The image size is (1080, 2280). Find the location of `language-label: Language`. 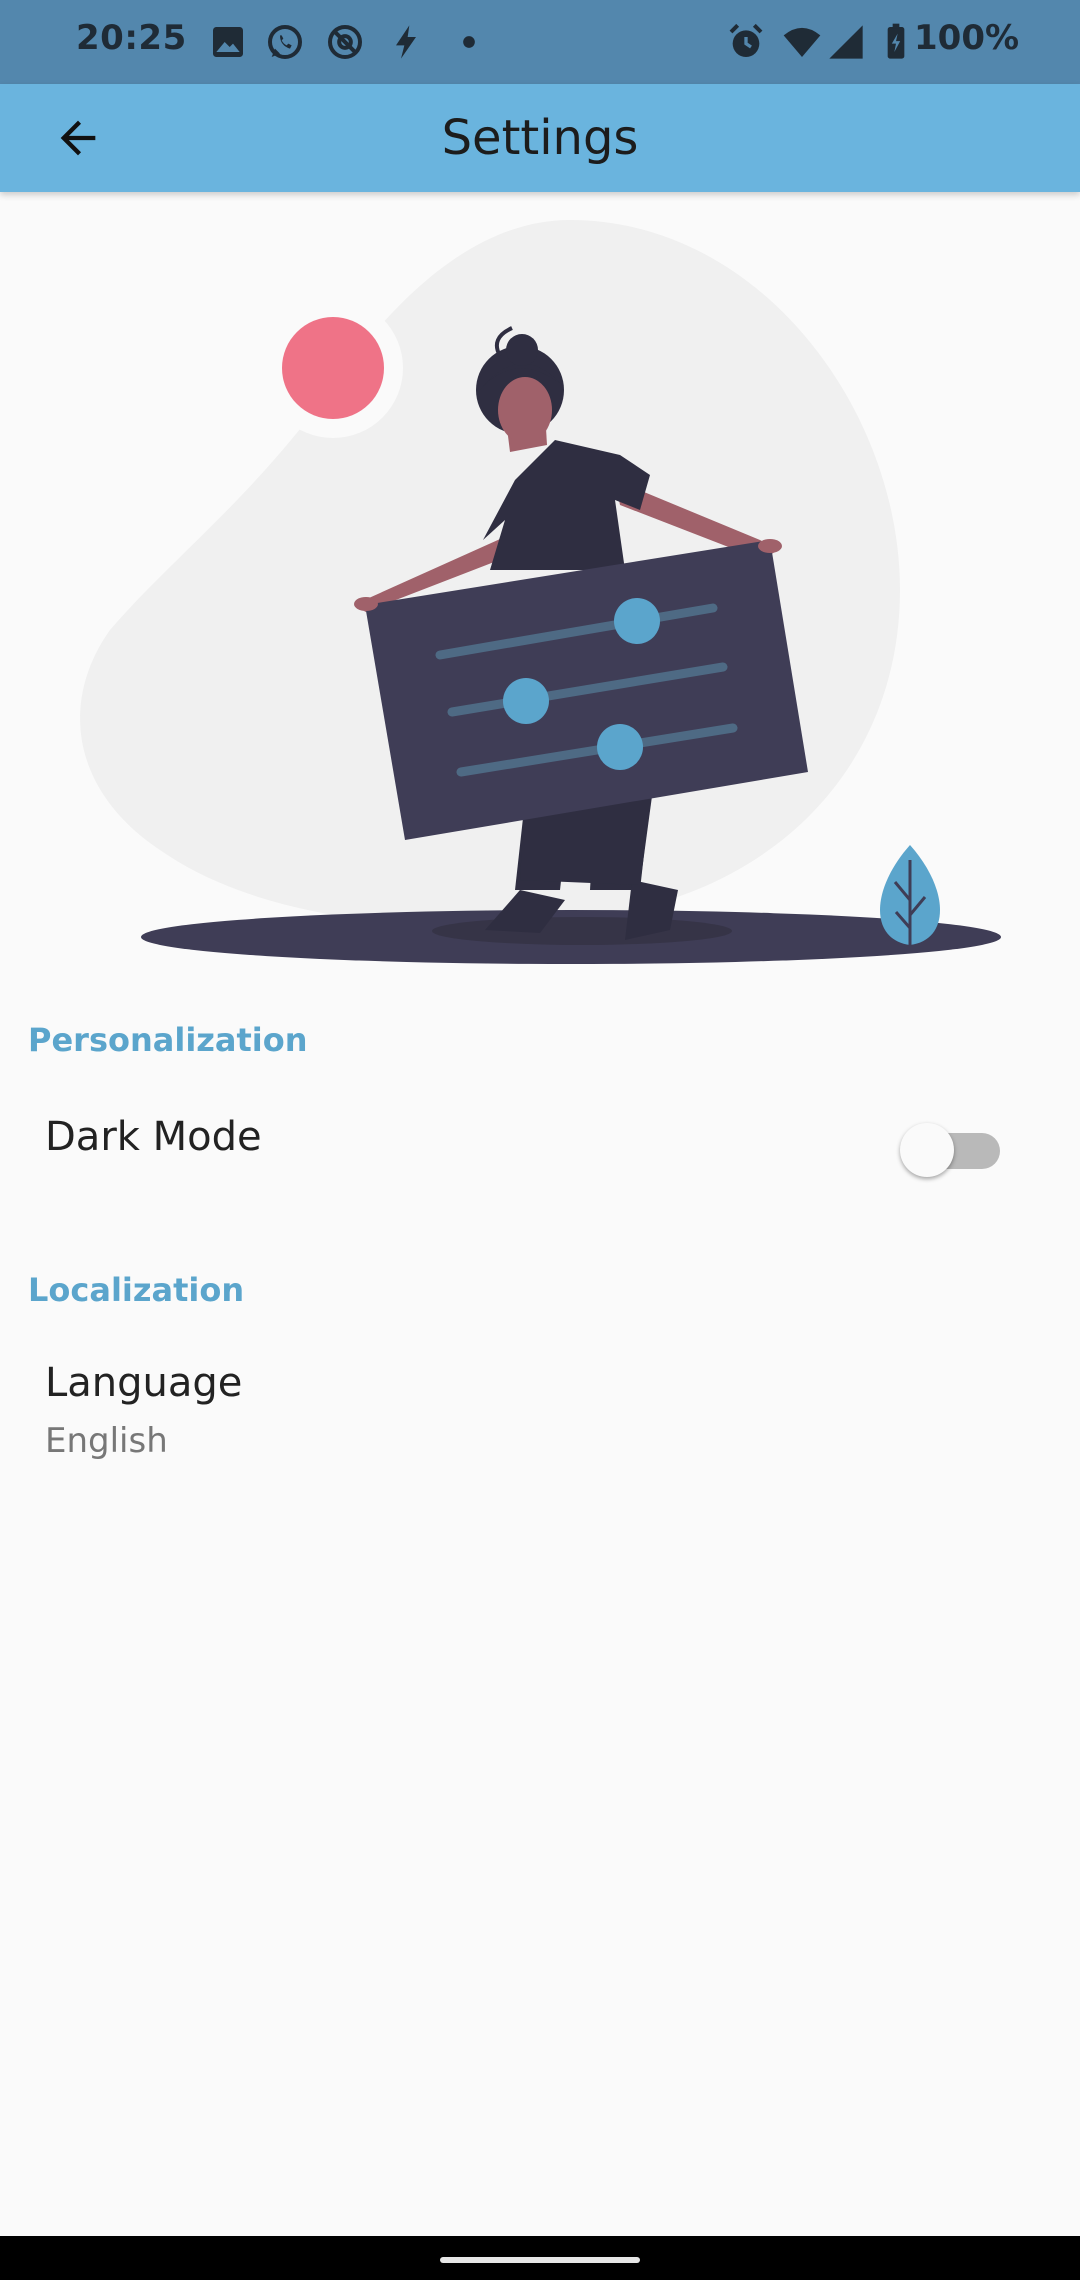

language-label: Language is located at coordinates (144, 1383).